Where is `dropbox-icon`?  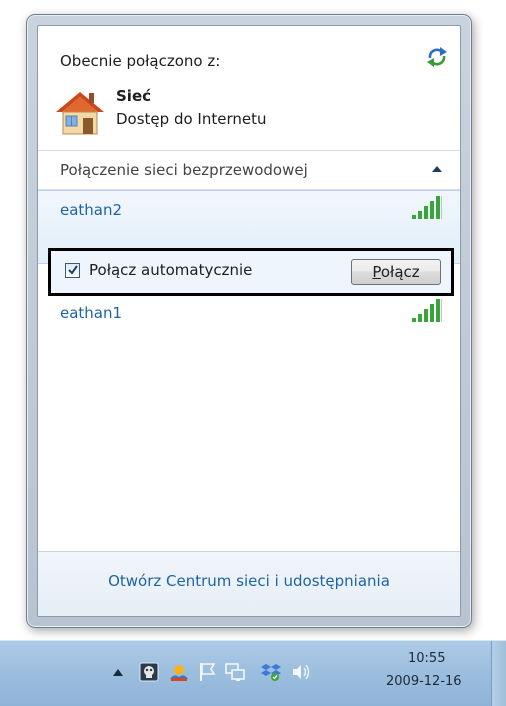
dropbox-icon is located at coordinates (271, 672).